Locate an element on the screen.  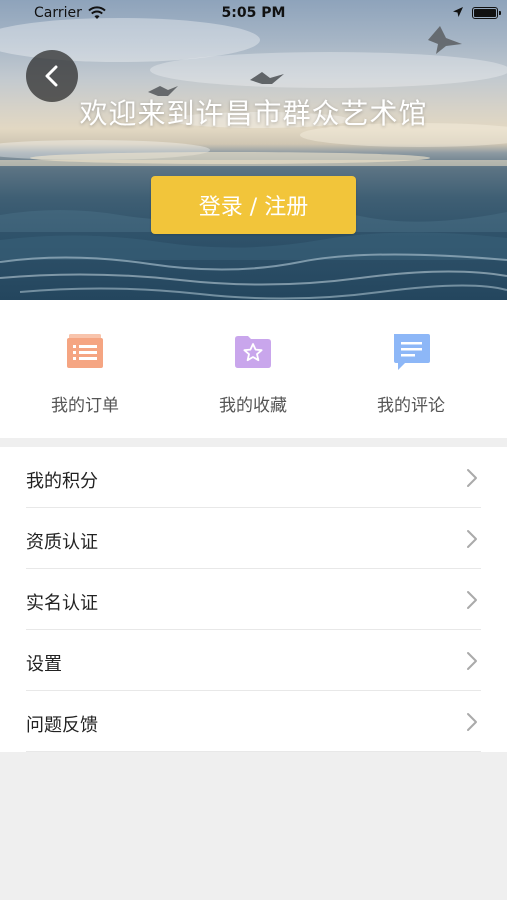
menu-item-label: 设置 is located at coordinates (44, 664).